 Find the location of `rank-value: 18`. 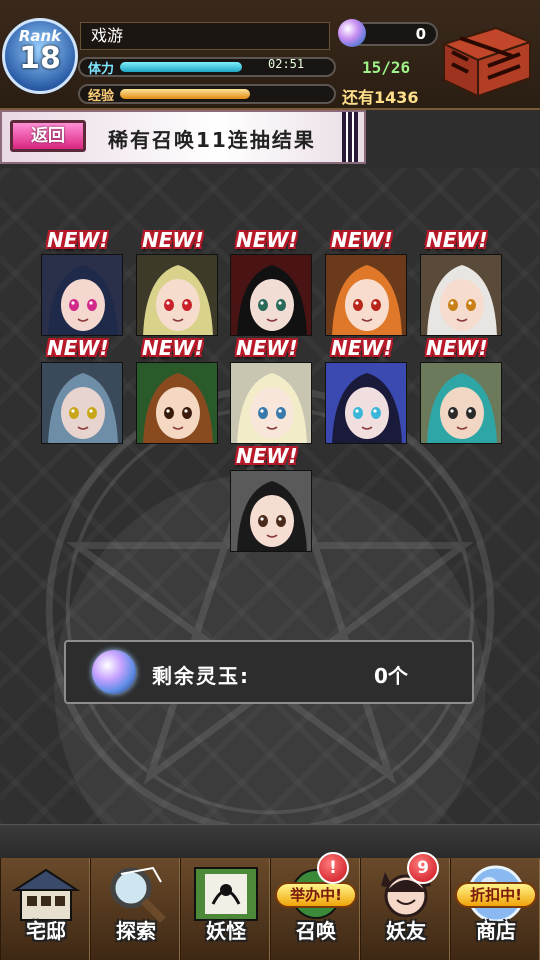

rank-value: 18 is located at coordinates (40, 58).